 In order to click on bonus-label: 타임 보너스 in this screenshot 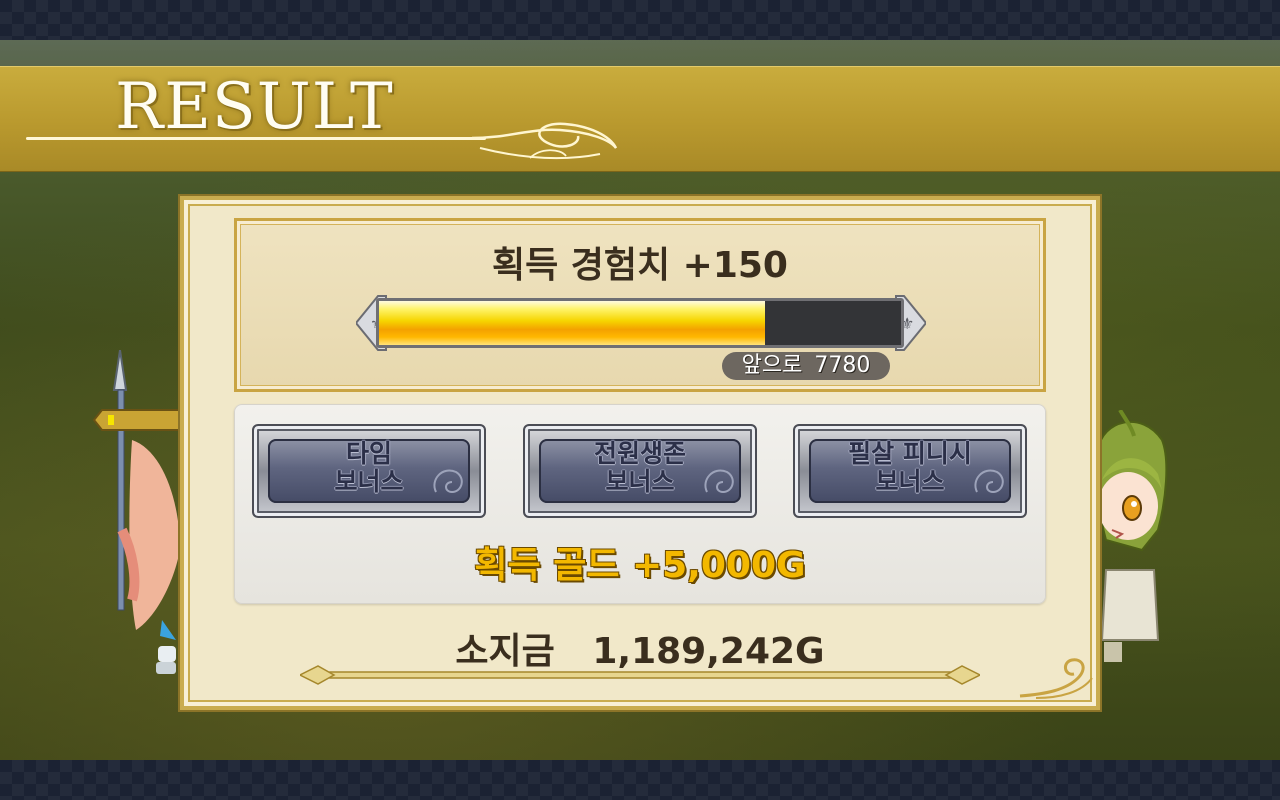, I will do `click(369, 467)`.